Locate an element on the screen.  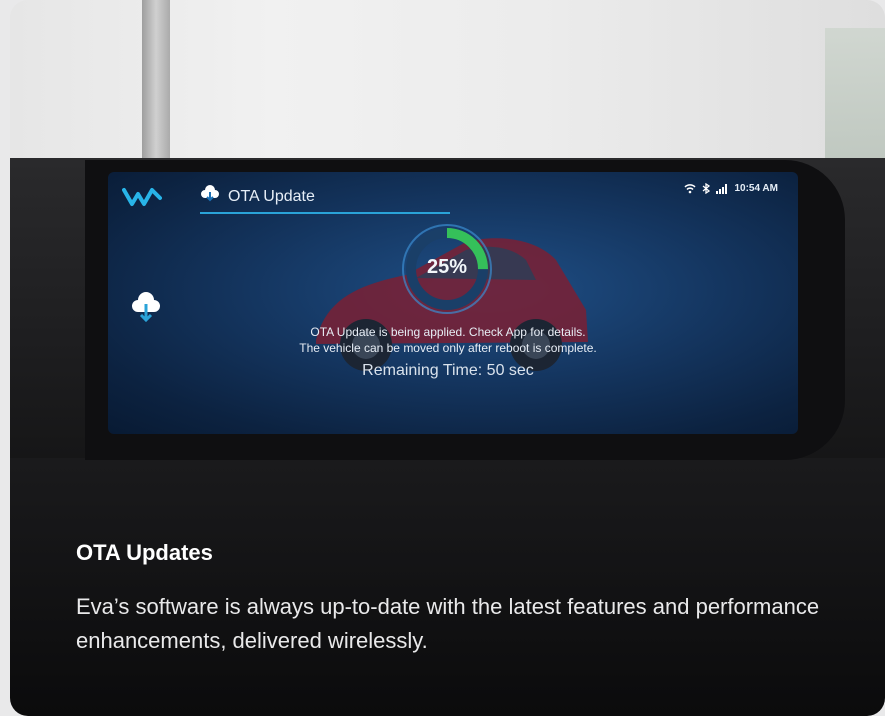
wifi-icon is located at coordinates (690, 188).